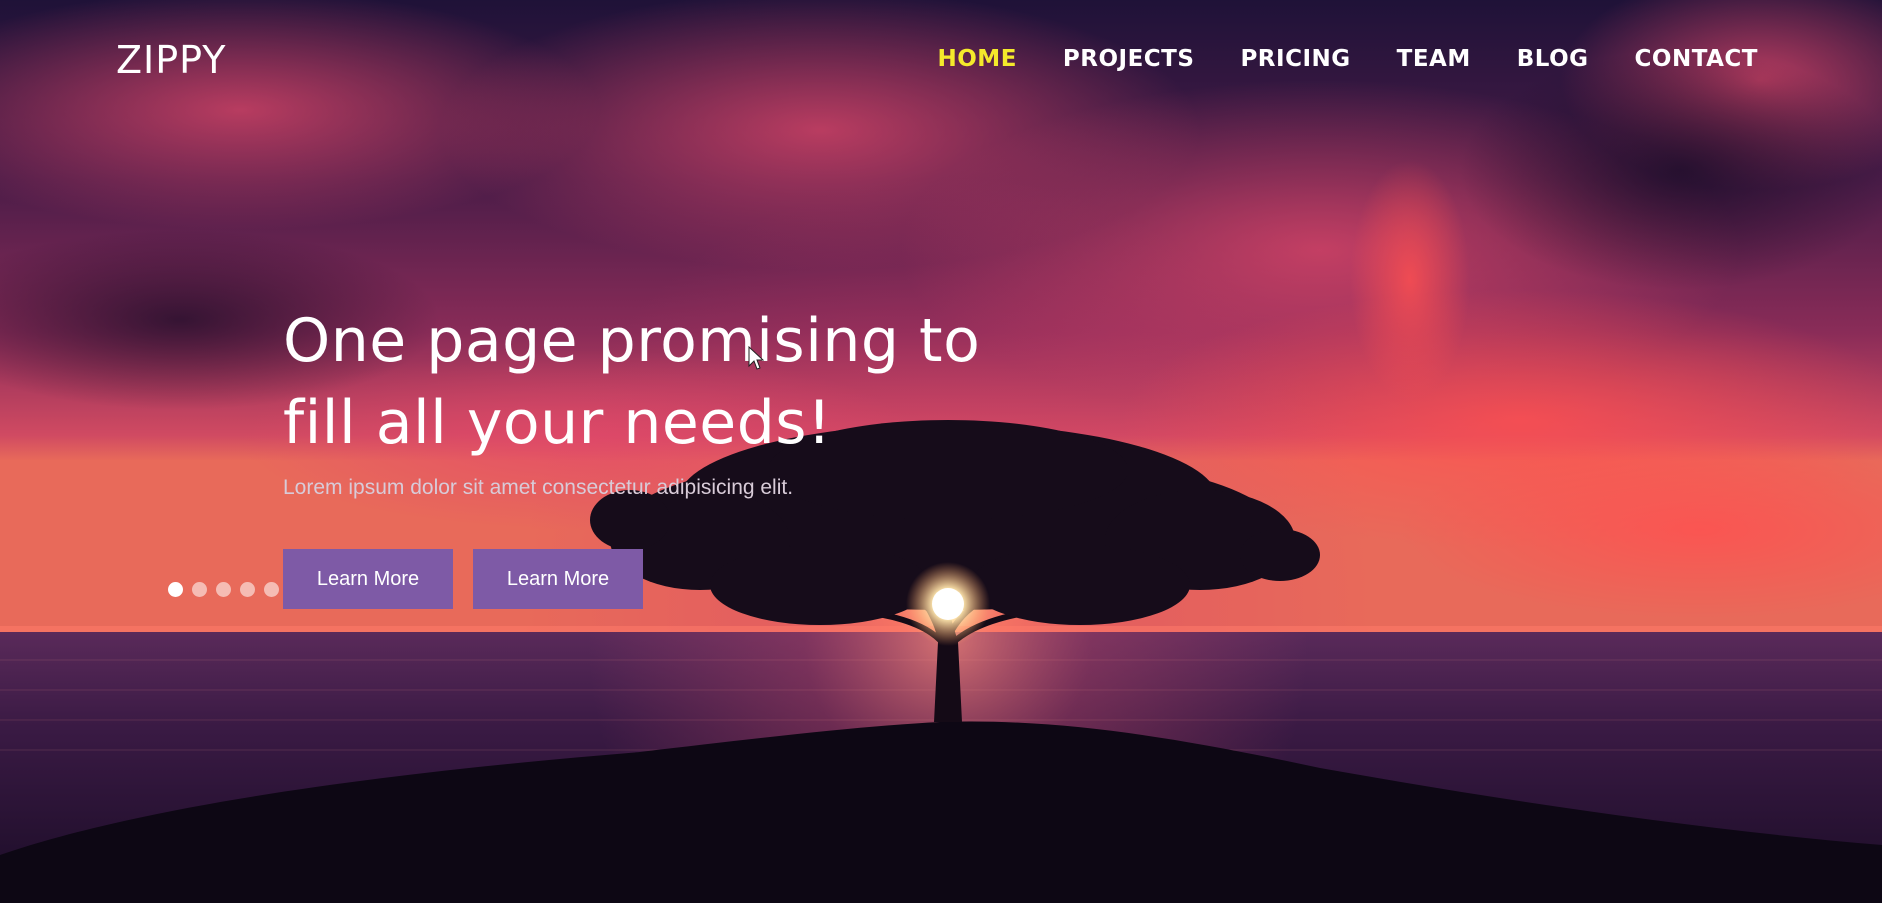 Image resolution: width=1882 pixels, height=903 pixels. What do you see at coordinates (632, 341) in the screenshot?
I see `hero-title-line-1: One page promising to` at bounding box center [632, 341].